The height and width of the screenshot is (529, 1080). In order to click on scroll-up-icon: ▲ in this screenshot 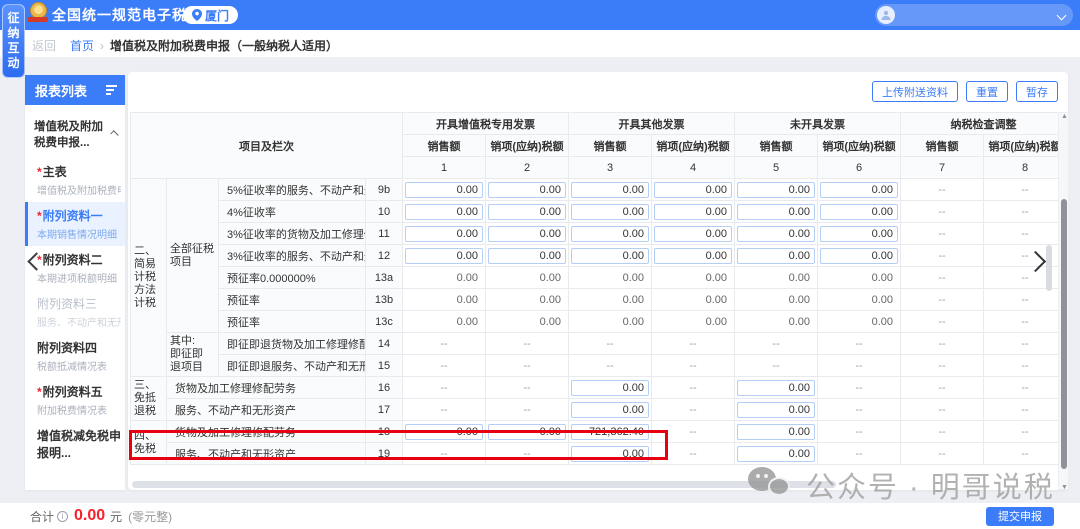, I will do `click(1064, 116)`.